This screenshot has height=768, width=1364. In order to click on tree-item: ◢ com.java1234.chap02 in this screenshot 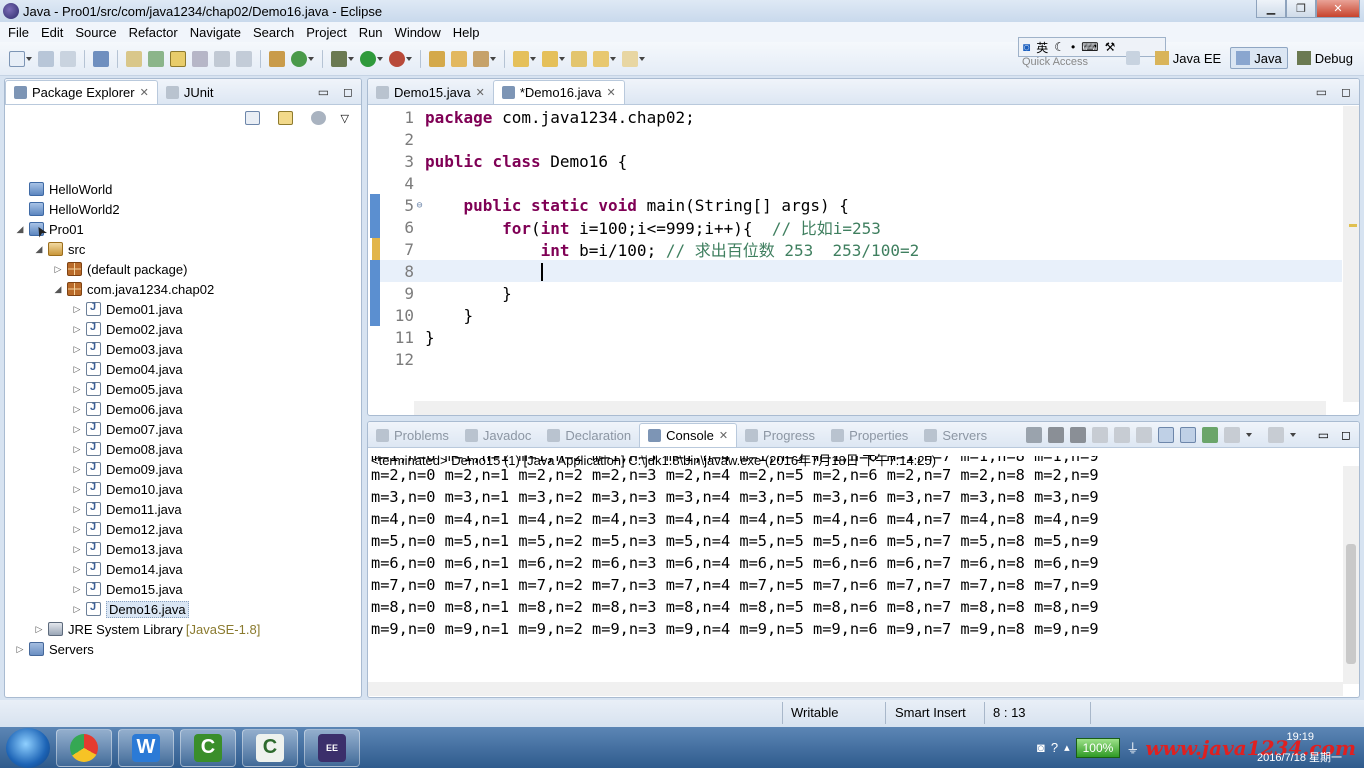, I will do `click(134, 289)`.